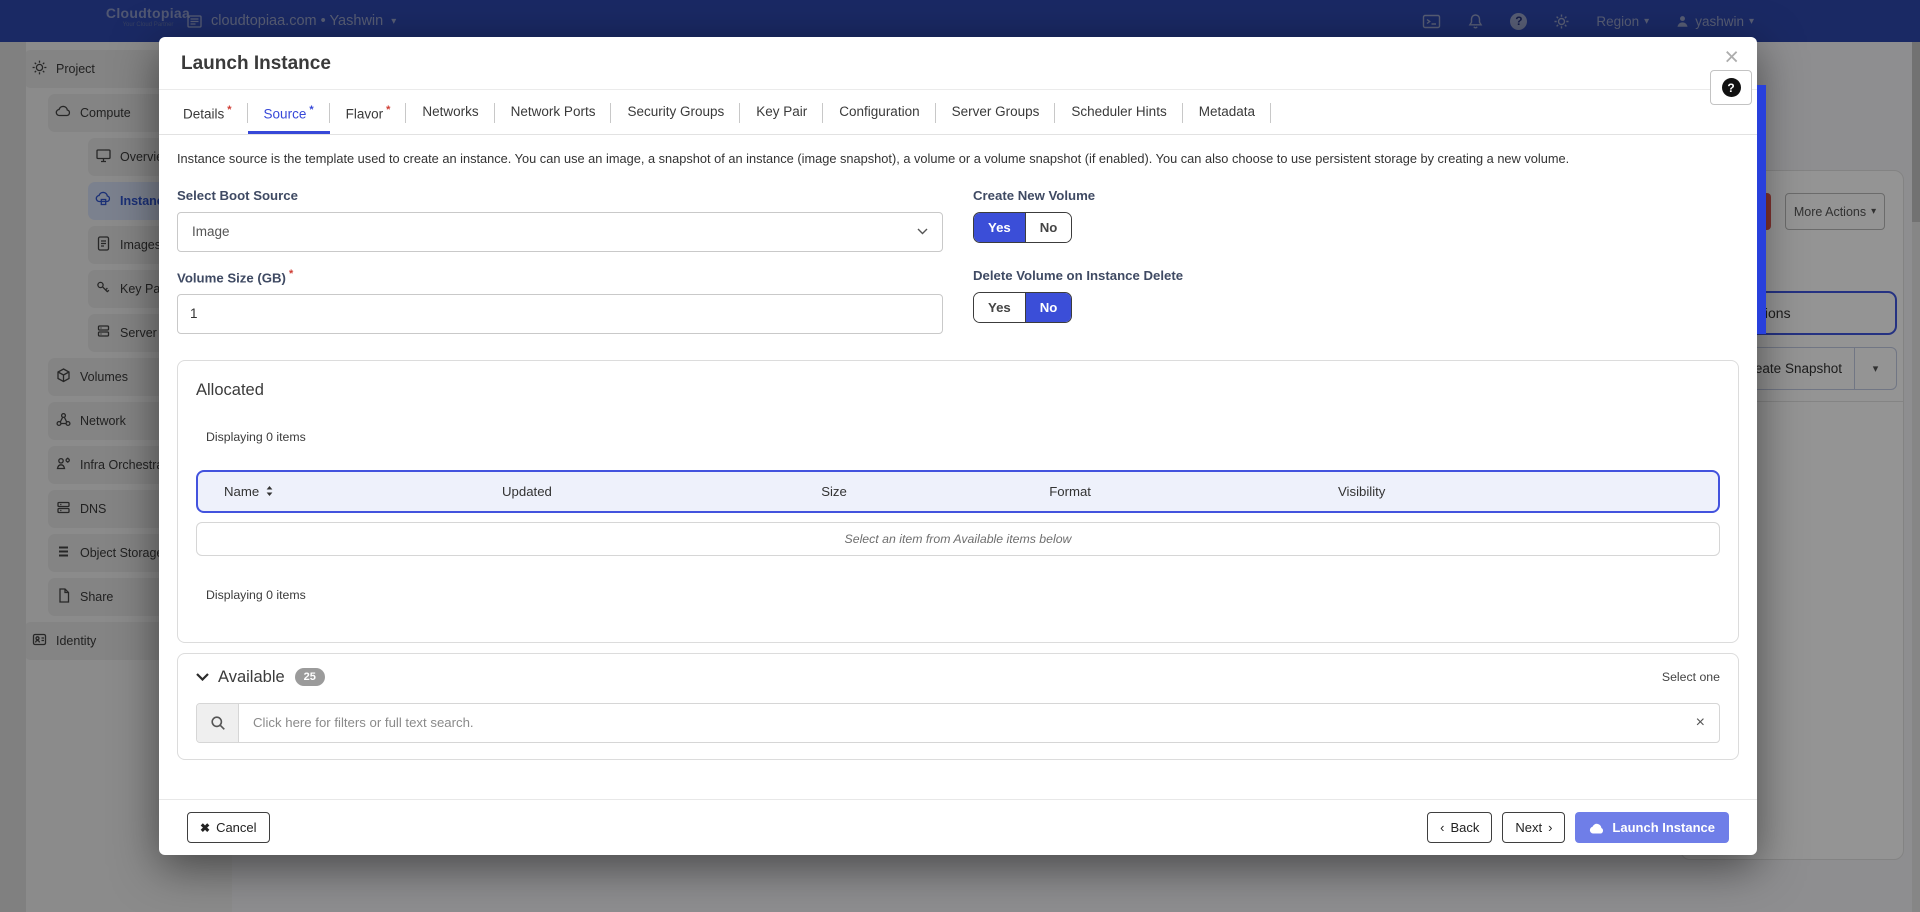 The image size is (1920, 912). I want to click on sort-icon, so click(269, 491).